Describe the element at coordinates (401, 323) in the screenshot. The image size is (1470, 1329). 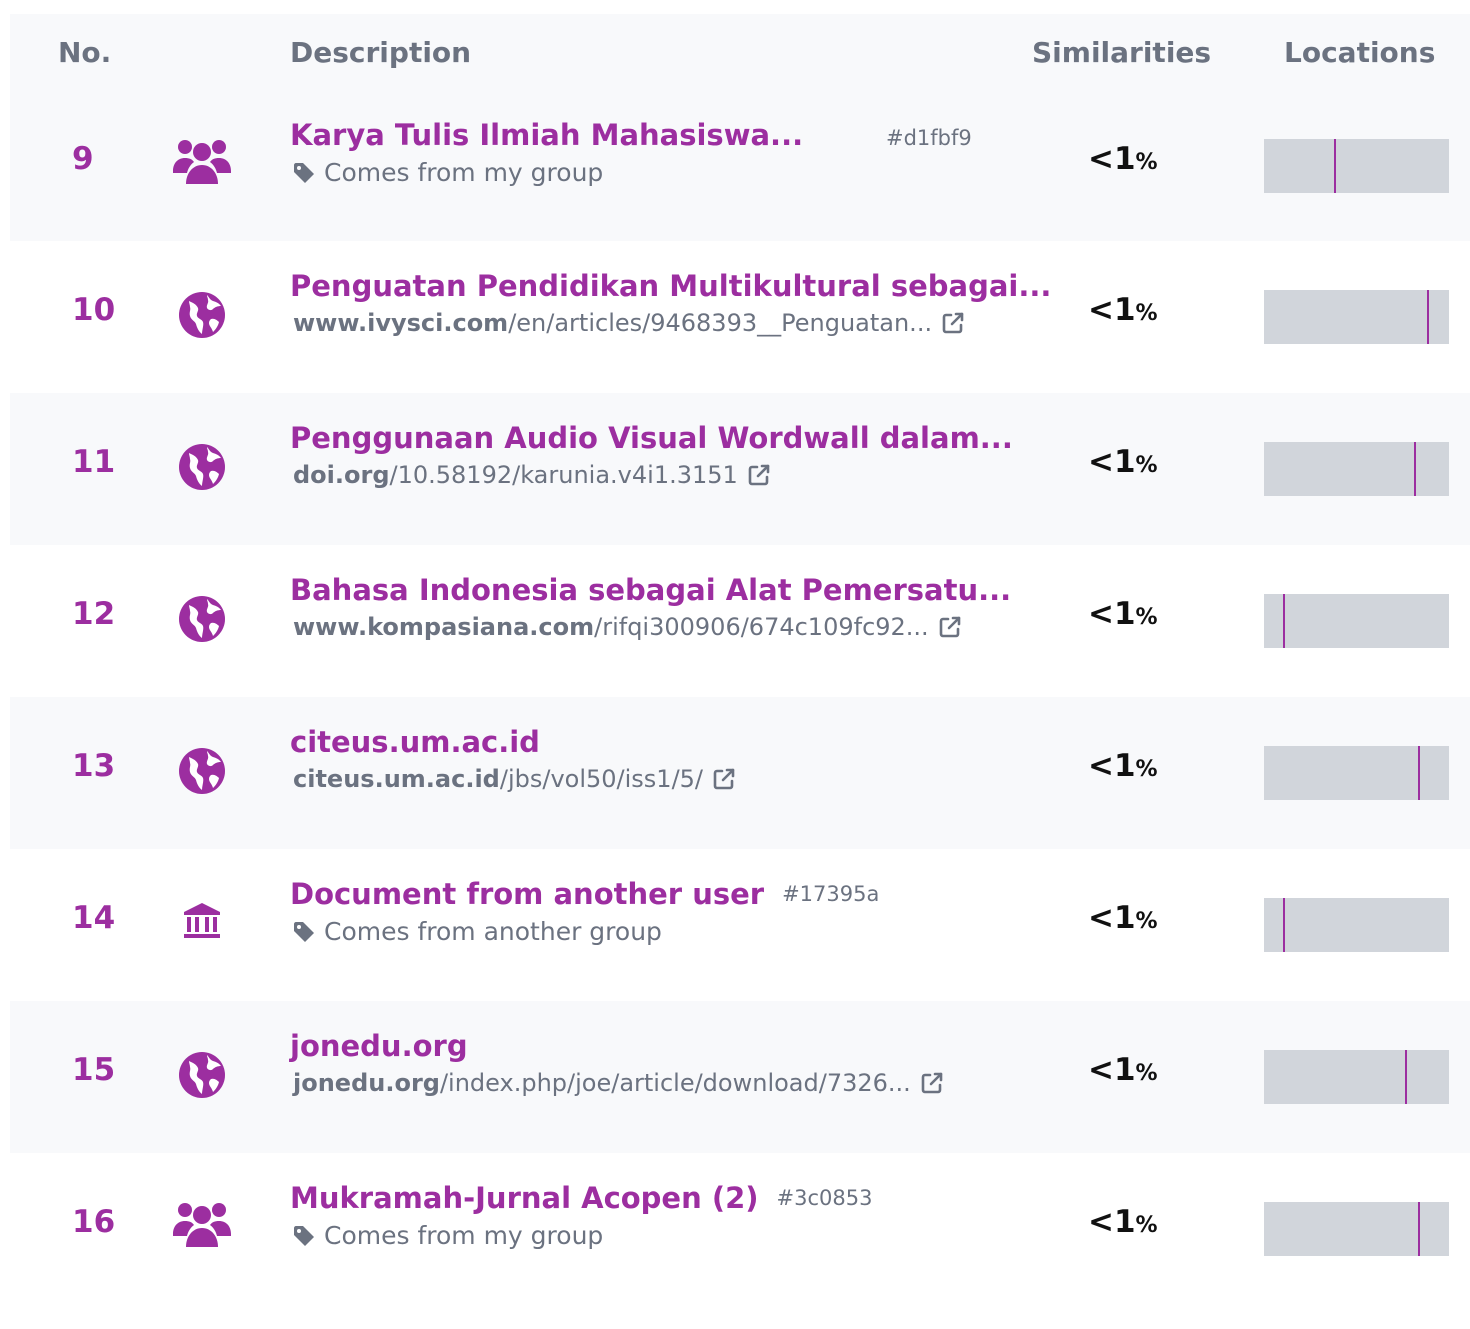
I see `url-domain: www.ivysci.com` at that location.